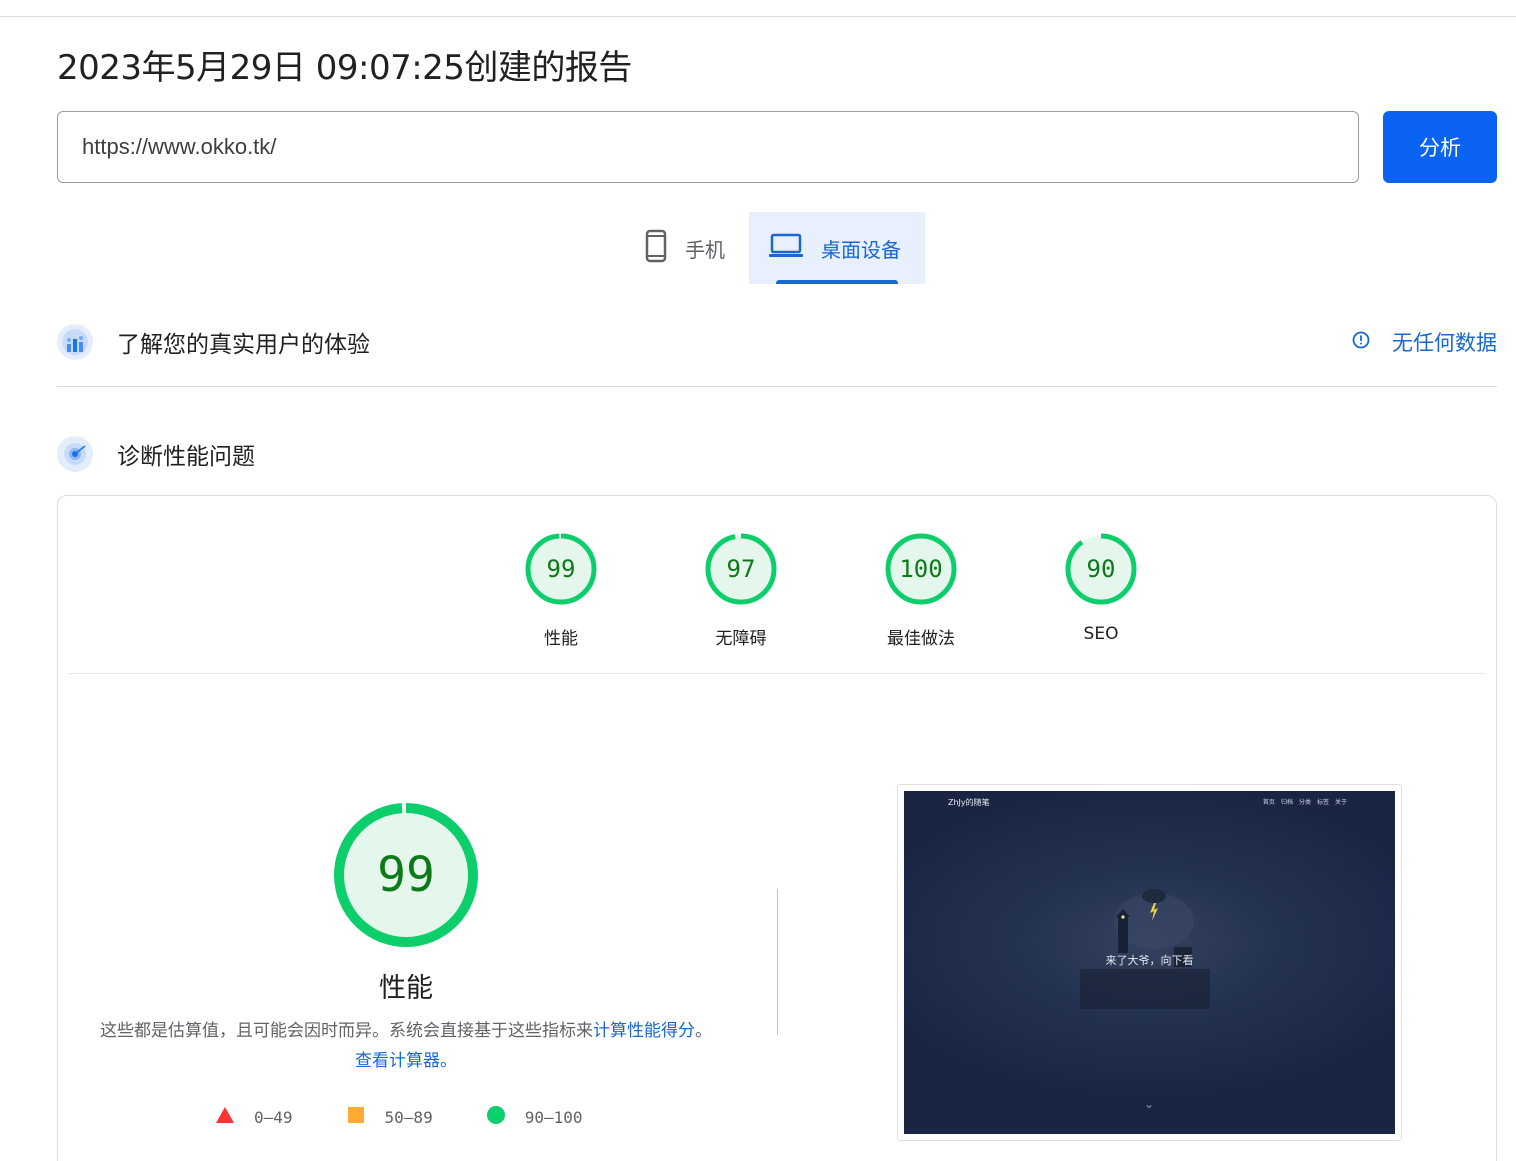 The image size is (1516, 1161). What do you see at coordinates (758, 16) in the screenshot?
I see `top-divider` at bounding box center [758, 16].